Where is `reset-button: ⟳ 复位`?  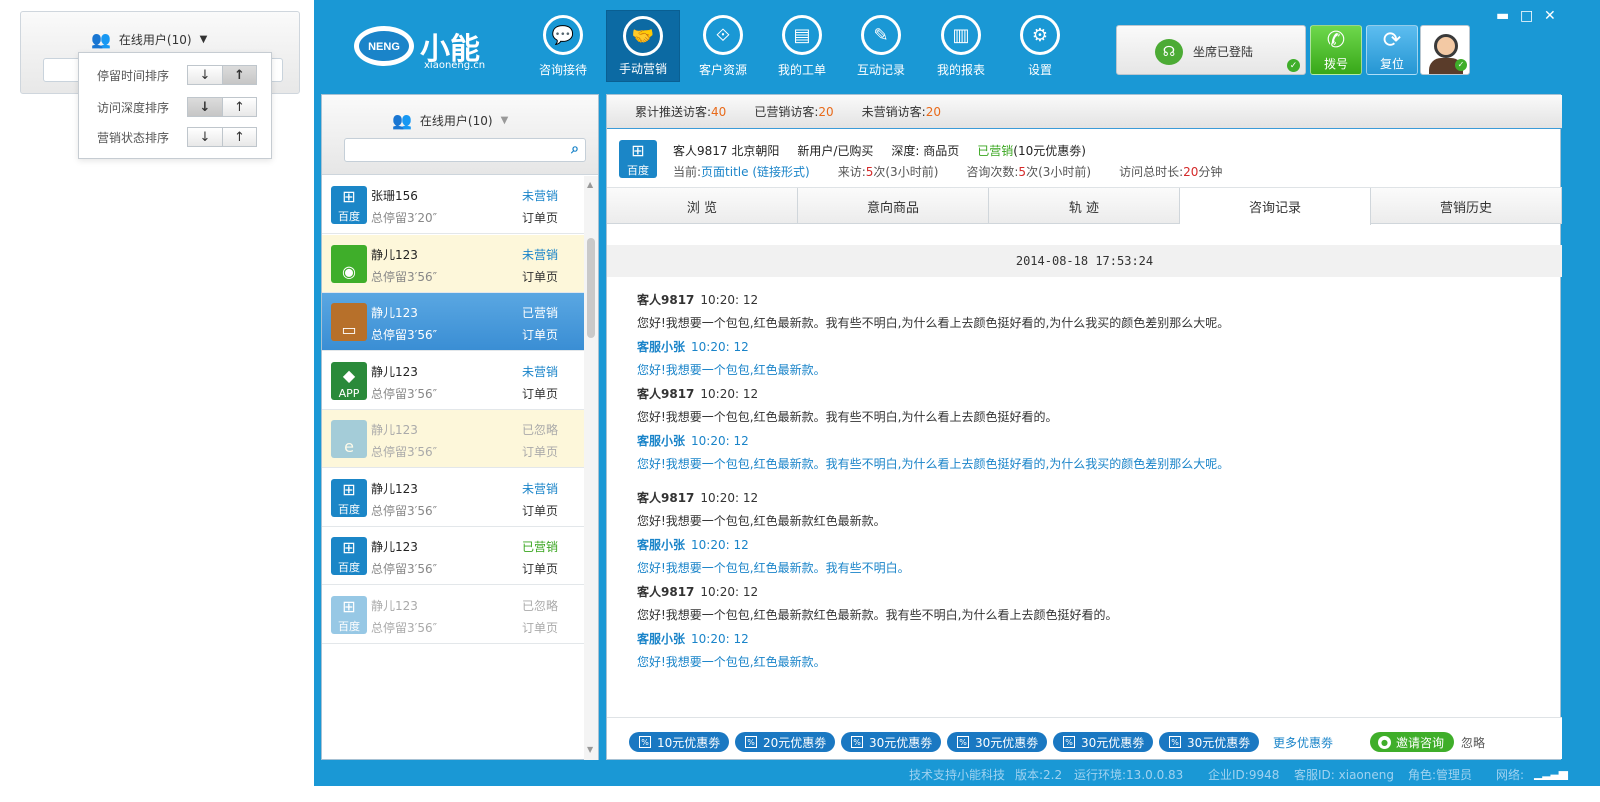 reset-button: ⟳ 复位 is located at coordinates (1392, 50).